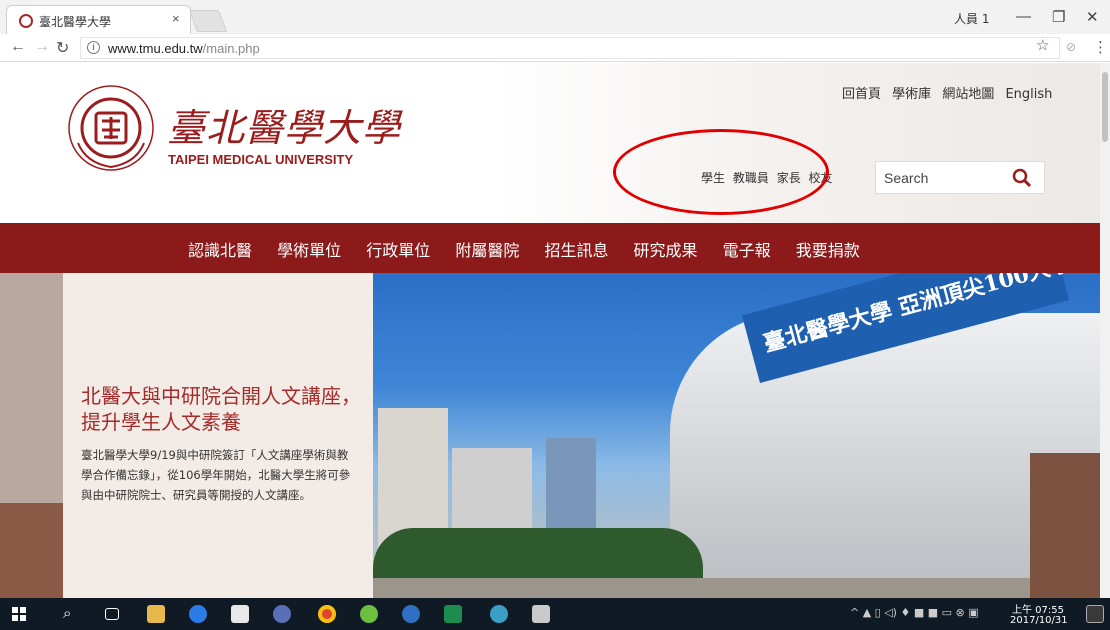  Describe the element at coordinates (223, 409) in the screenshot. I see `news-headline: 北醫大與中研院合開人文講座，提升學生人文素養` at that location.